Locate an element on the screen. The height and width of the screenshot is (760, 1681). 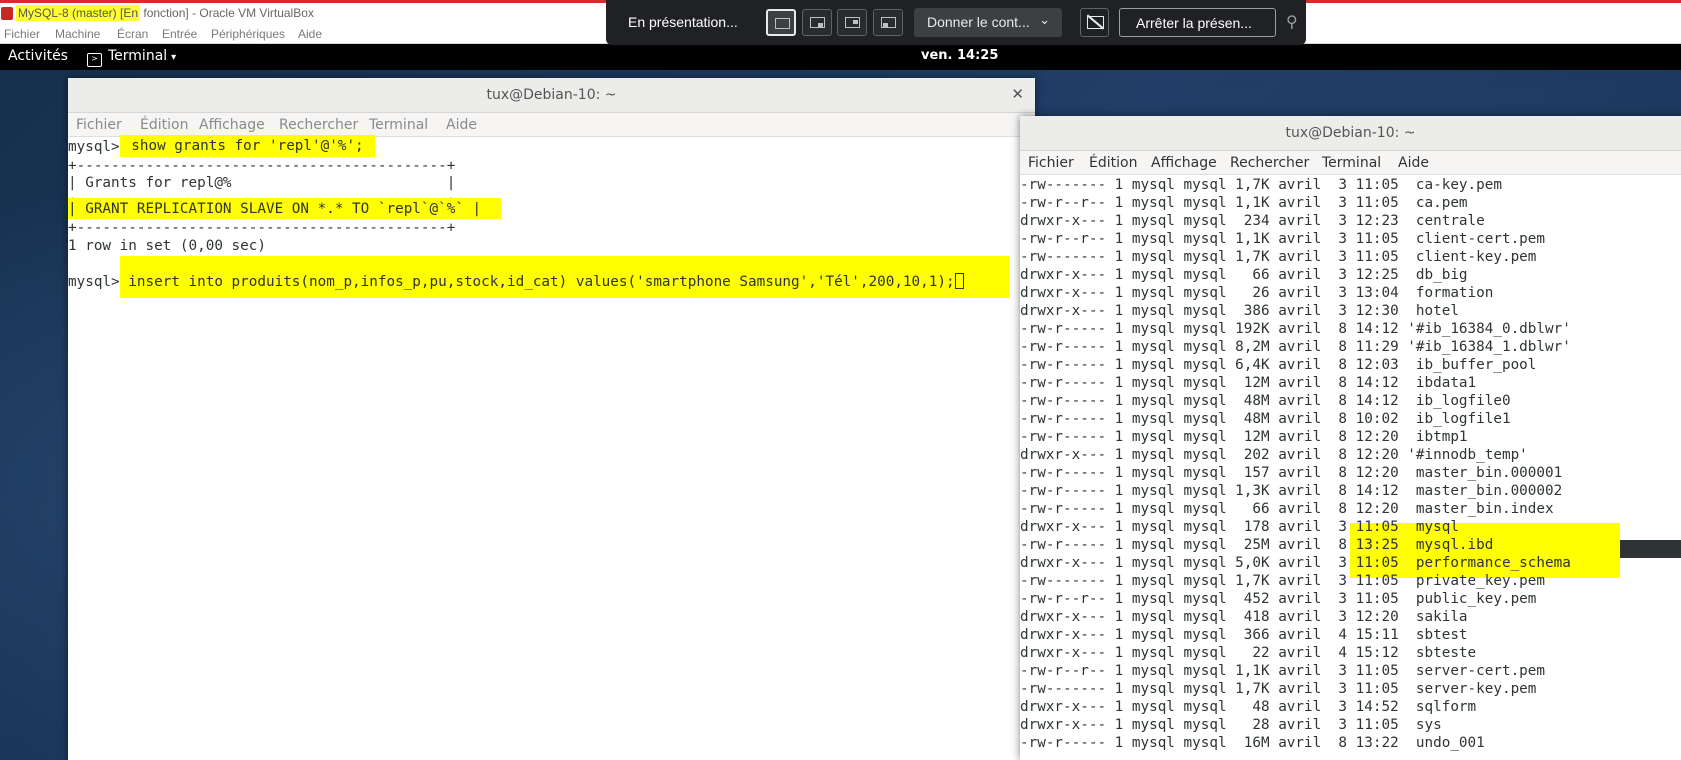
vb-menu-peripheriques: Périphériques is located at coordinates (248, 34).